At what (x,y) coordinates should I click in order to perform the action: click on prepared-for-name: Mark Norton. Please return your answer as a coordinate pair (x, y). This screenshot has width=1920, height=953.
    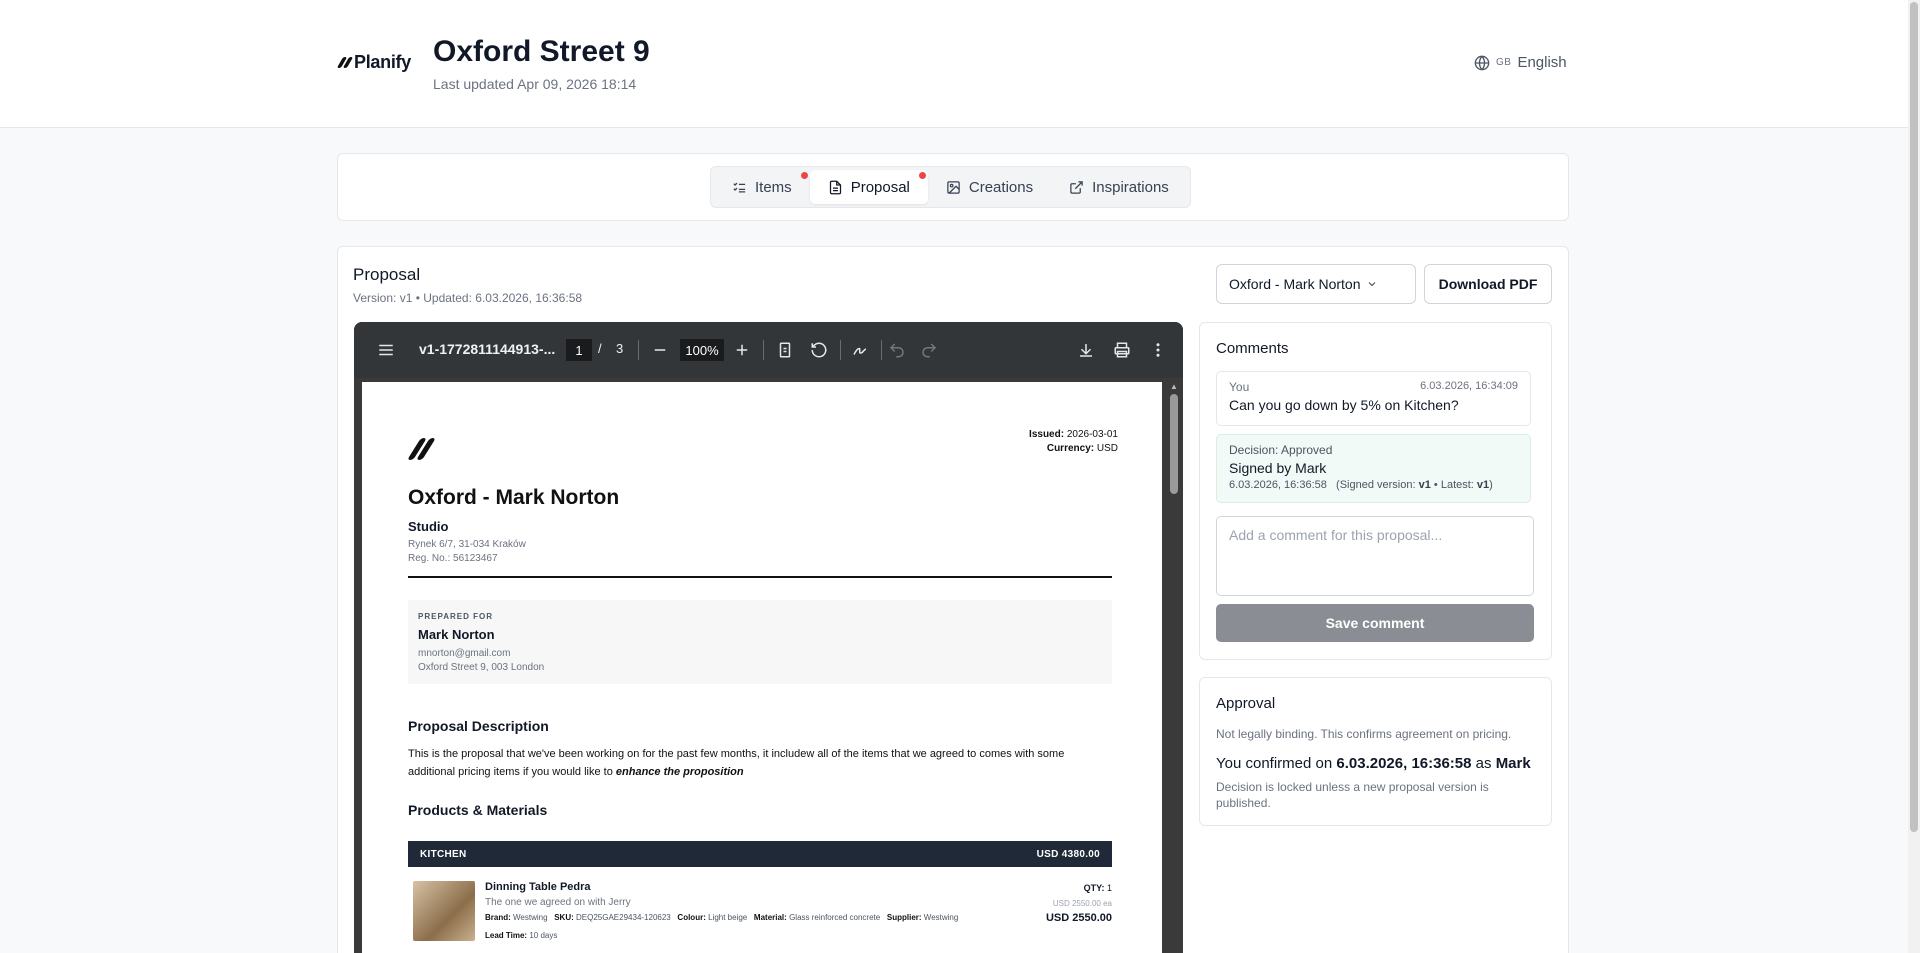
    Looking at the image, I should click on (456, 634).